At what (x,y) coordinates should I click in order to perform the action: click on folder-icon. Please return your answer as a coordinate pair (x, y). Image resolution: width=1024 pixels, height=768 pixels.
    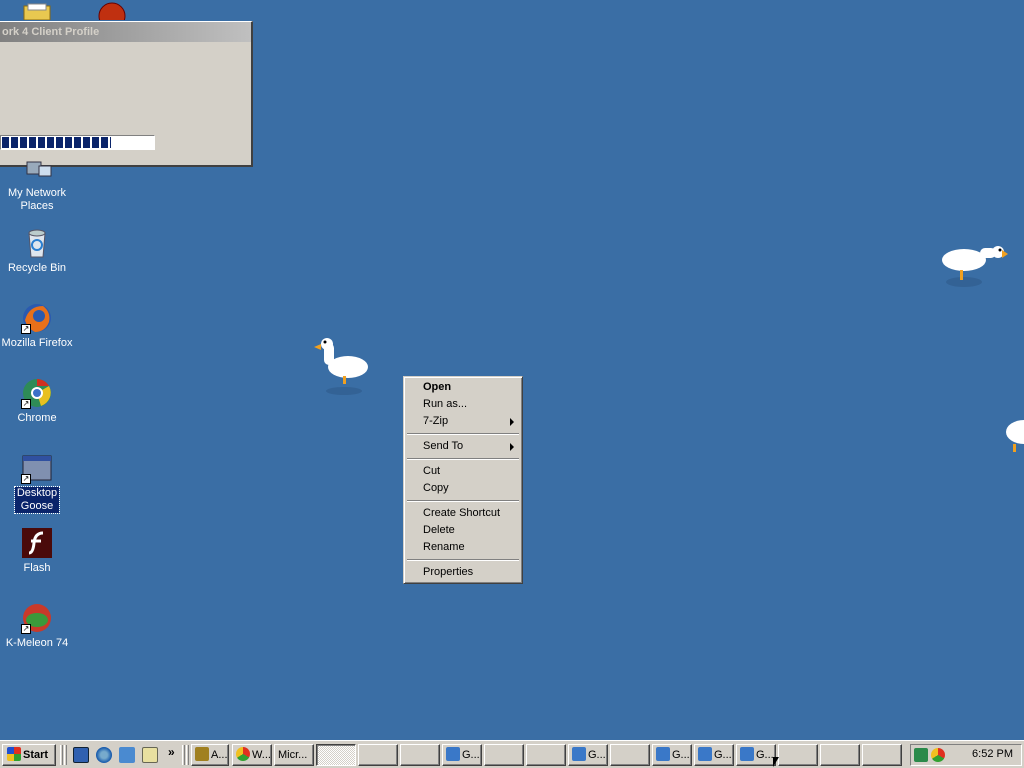
    Looking at the image, I should click on (37, 12).